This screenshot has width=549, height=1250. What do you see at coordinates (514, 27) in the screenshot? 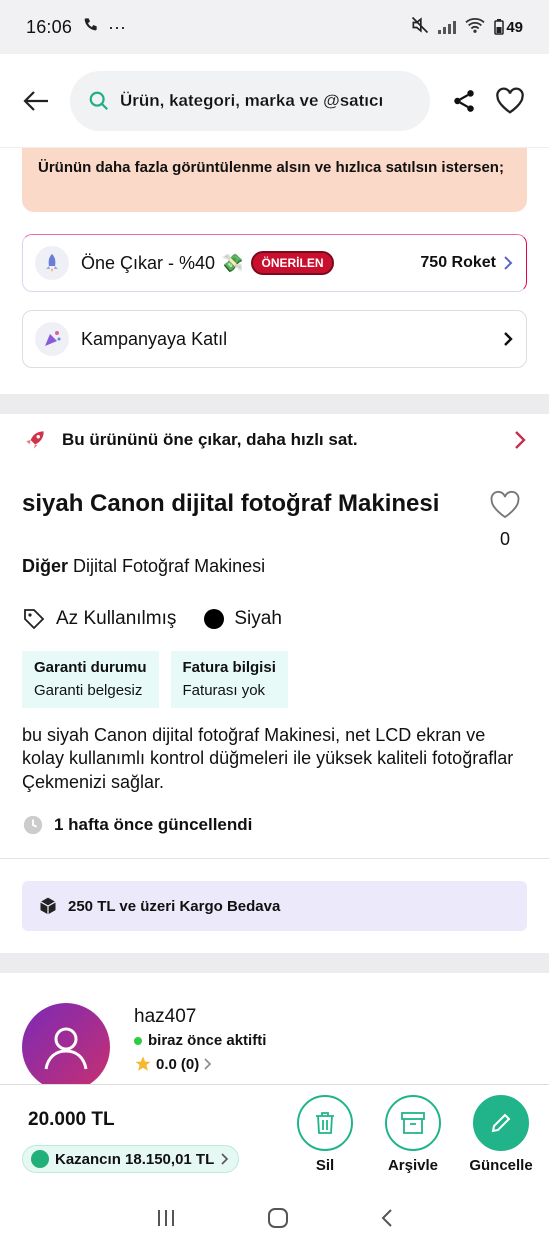
I see `battery-level: 49` at bounding box center [514, 27].